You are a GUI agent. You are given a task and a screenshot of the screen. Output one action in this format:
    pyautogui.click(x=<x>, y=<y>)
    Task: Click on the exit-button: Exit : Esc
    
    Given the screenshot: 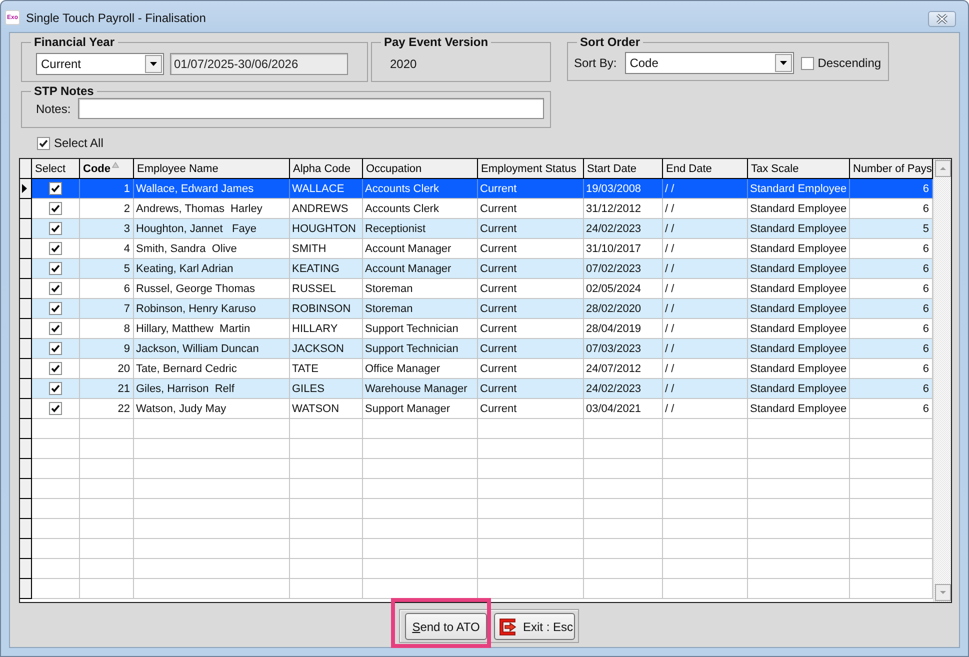 What is the action you would take?
    pyautogui.click(x=534, y=626)
    